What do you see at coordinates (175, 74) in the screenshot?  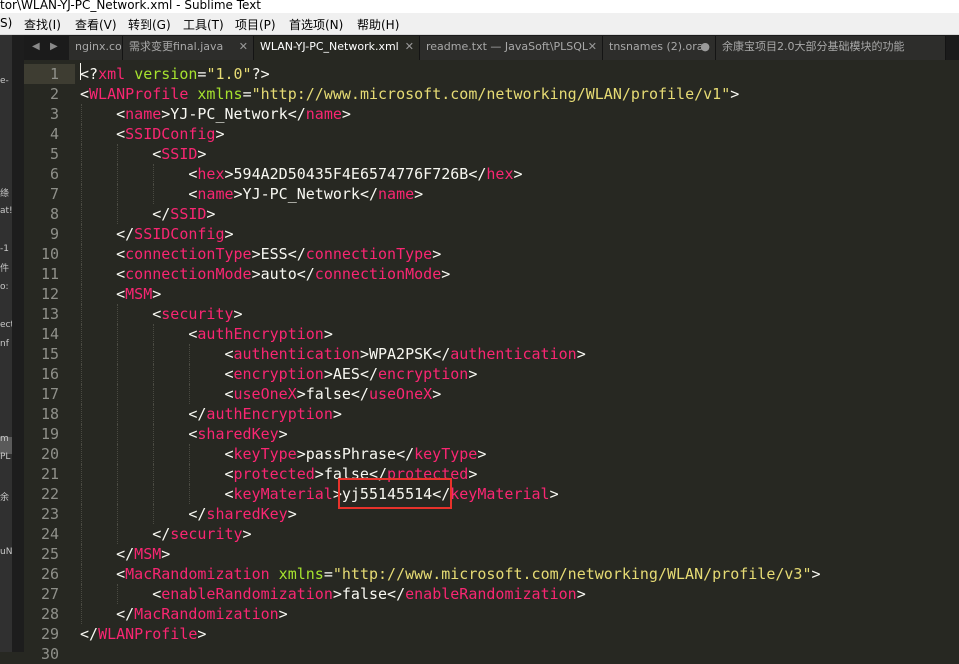 I see `code-line: <?xml version="1.0"?>` at bounding box center [175, 74].